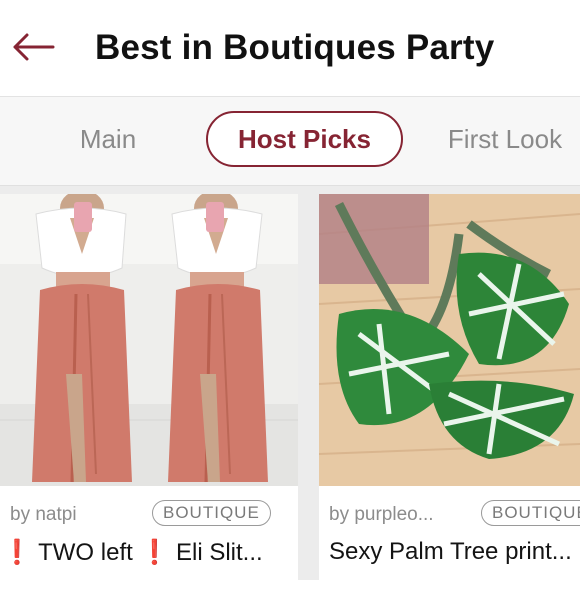 The width and height of the screenshot is (580, 594). Describe the element at coordinates (505, 139) in the screenshot. I see `tab-first-look: First Look` at that location.